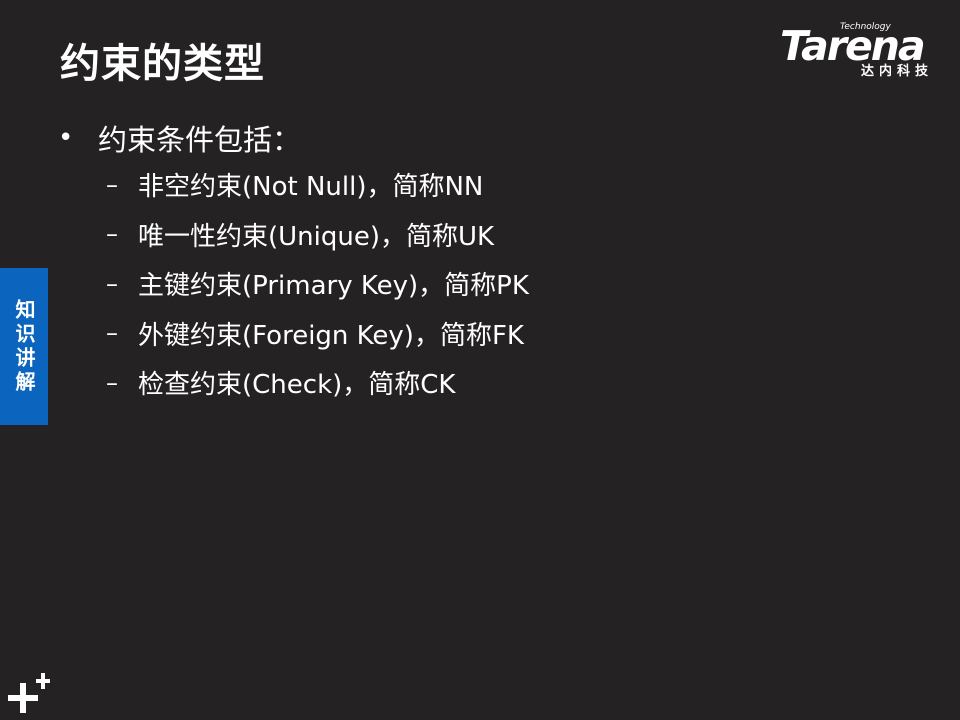  I want to click on logo-chinese-text: 达内科技, so click(897, 71).